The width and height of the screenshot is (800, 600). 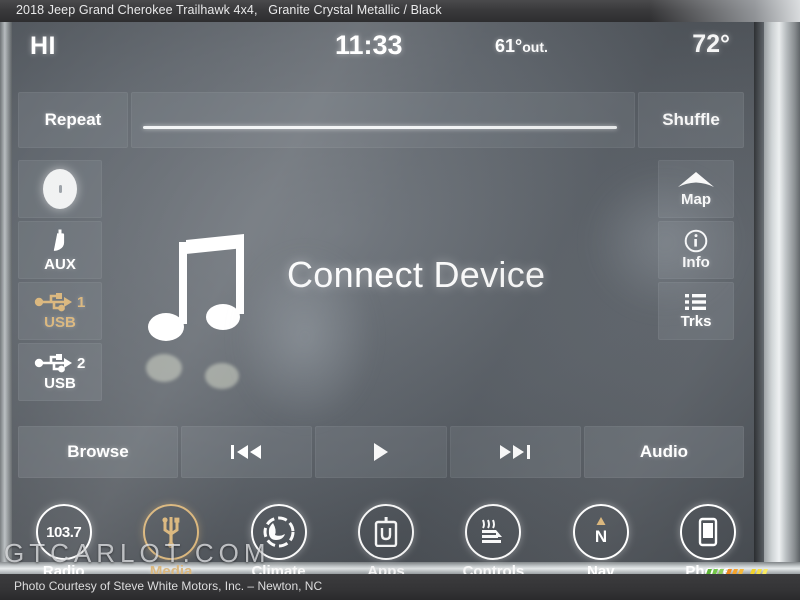 I want to click on nav-item-climate-label: Climate, so click(x=278, y=568).